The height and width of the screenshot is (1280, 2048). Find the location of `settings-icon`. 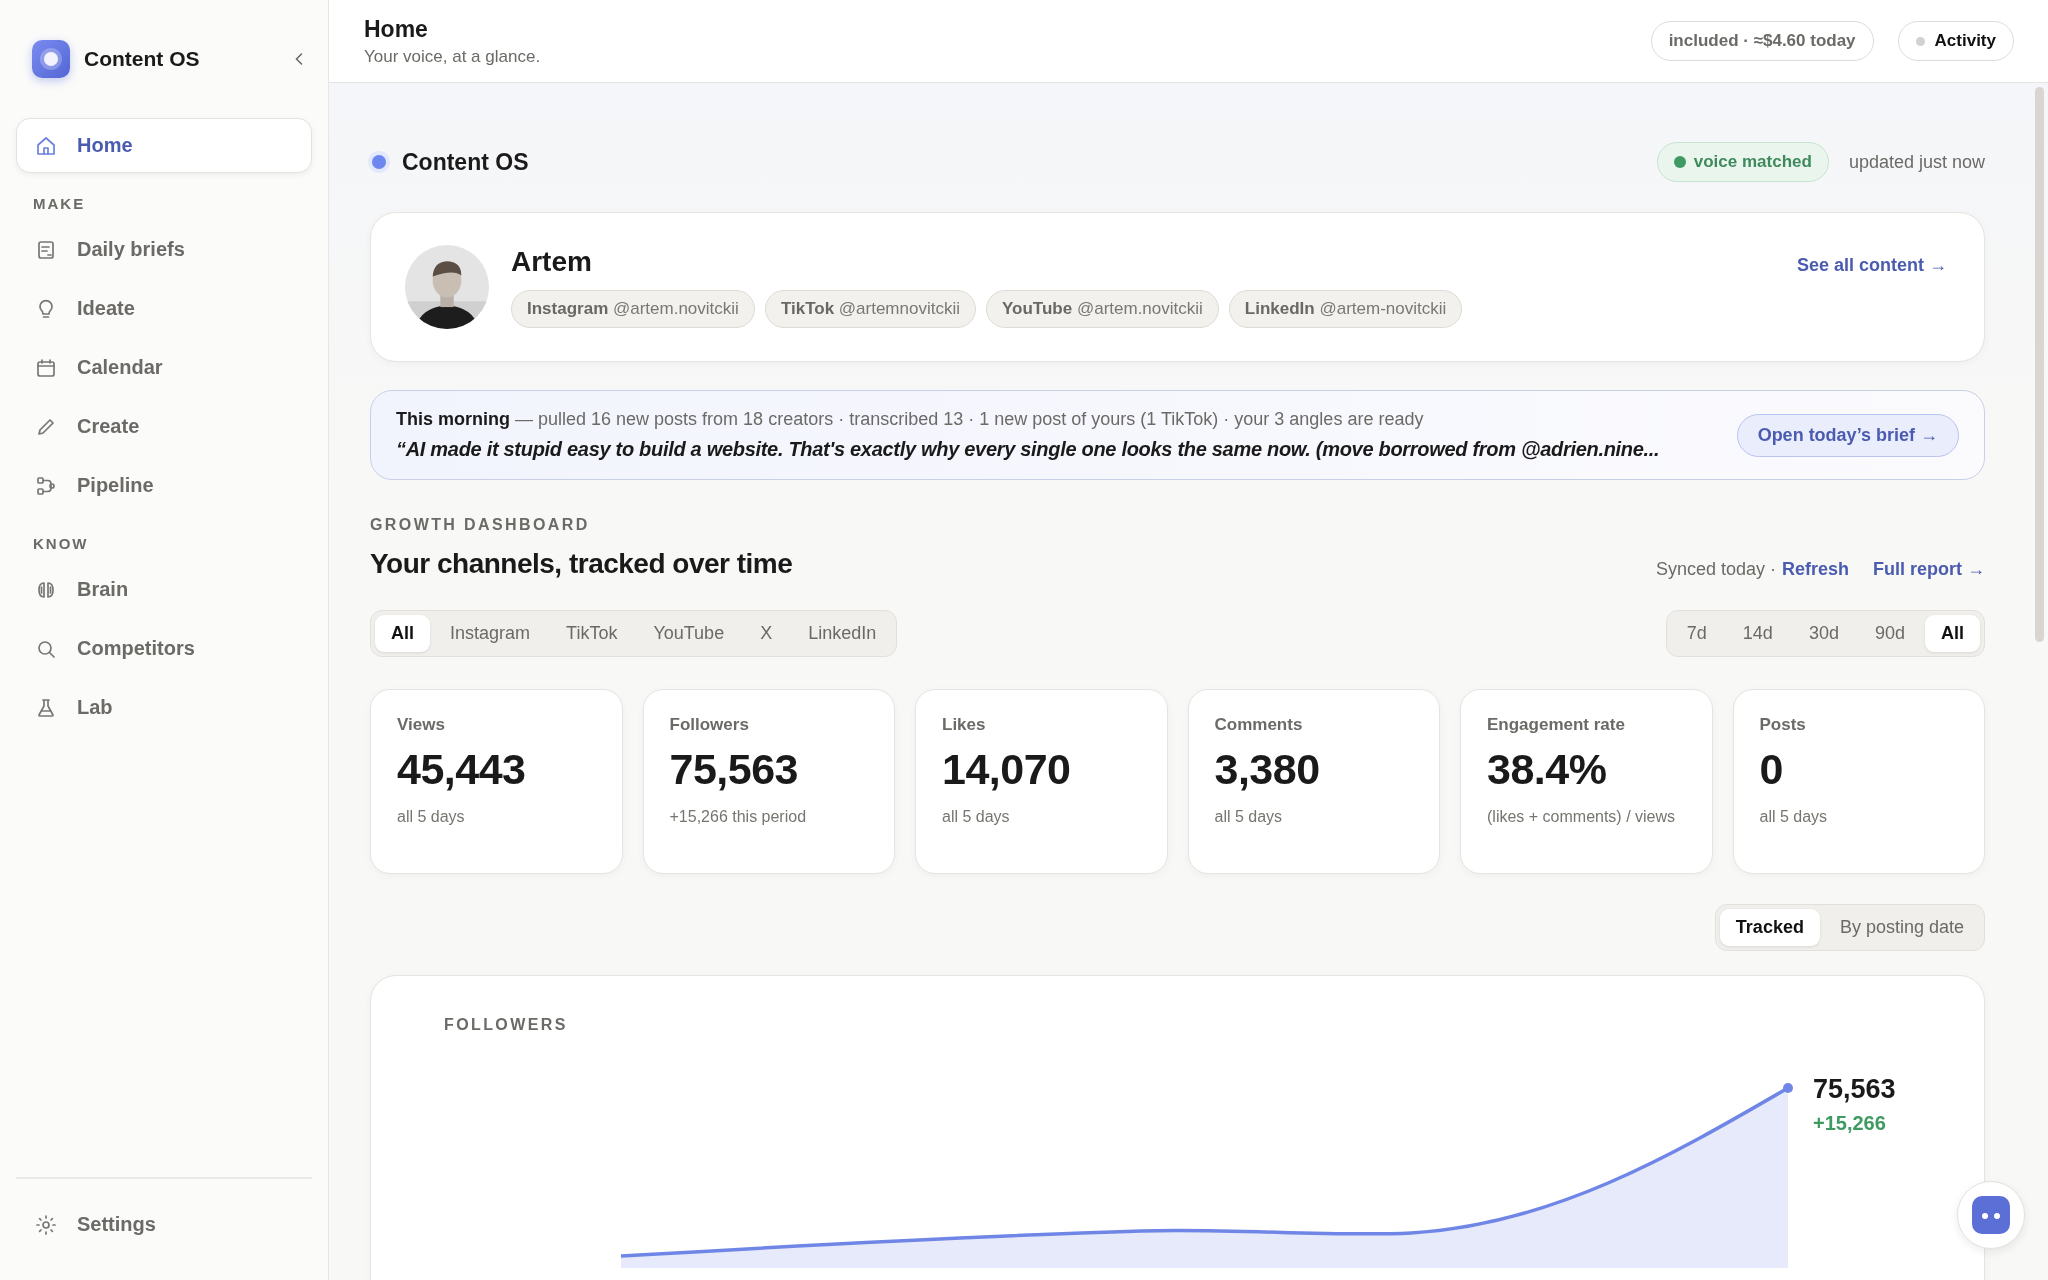

settings-icon is located at coordinates (46, 1224).